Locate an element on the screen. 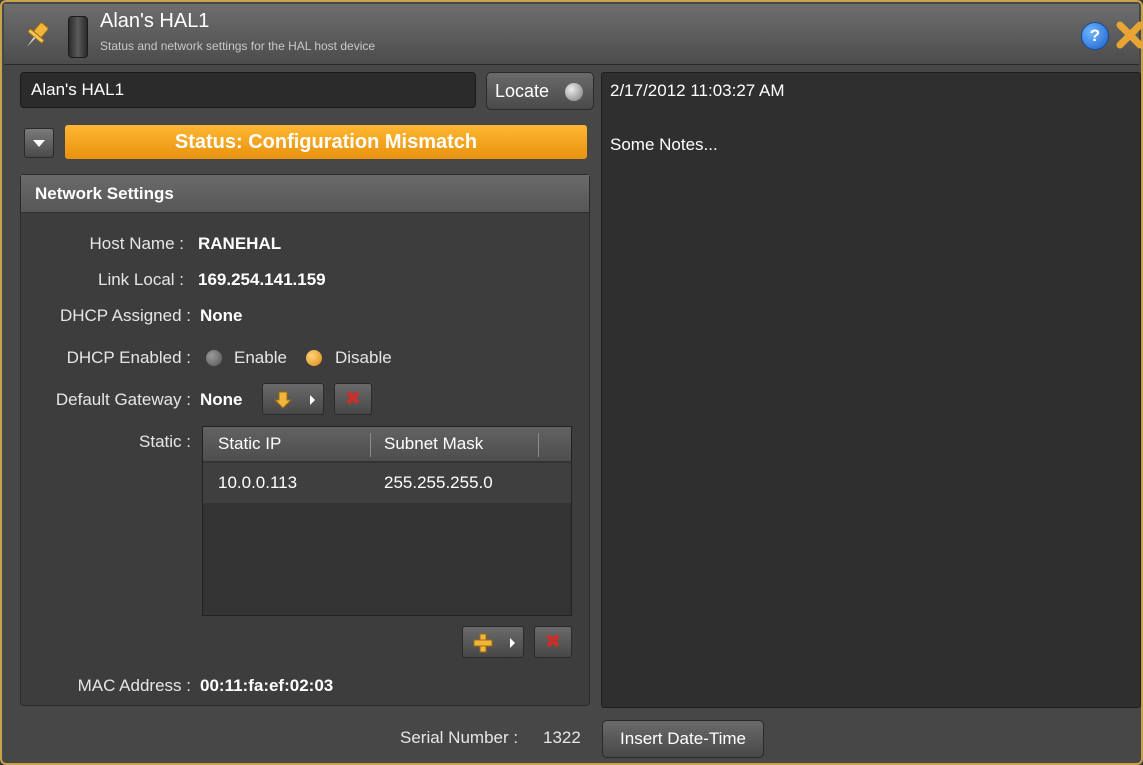 The width and height of the screenshot is (1143, 765). column-header-subnet-mask: Subnet Mask is located at coordinates (433, 444).